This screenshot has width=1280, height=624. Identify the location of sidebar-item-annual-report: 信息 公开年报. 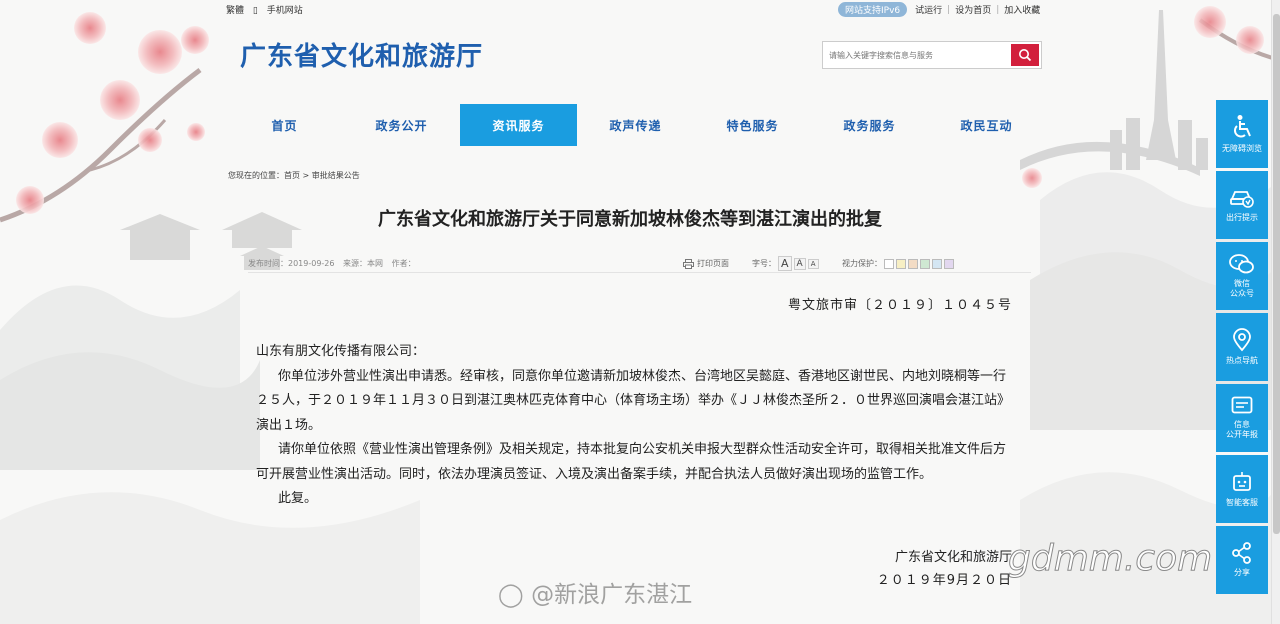
(1242, 418).